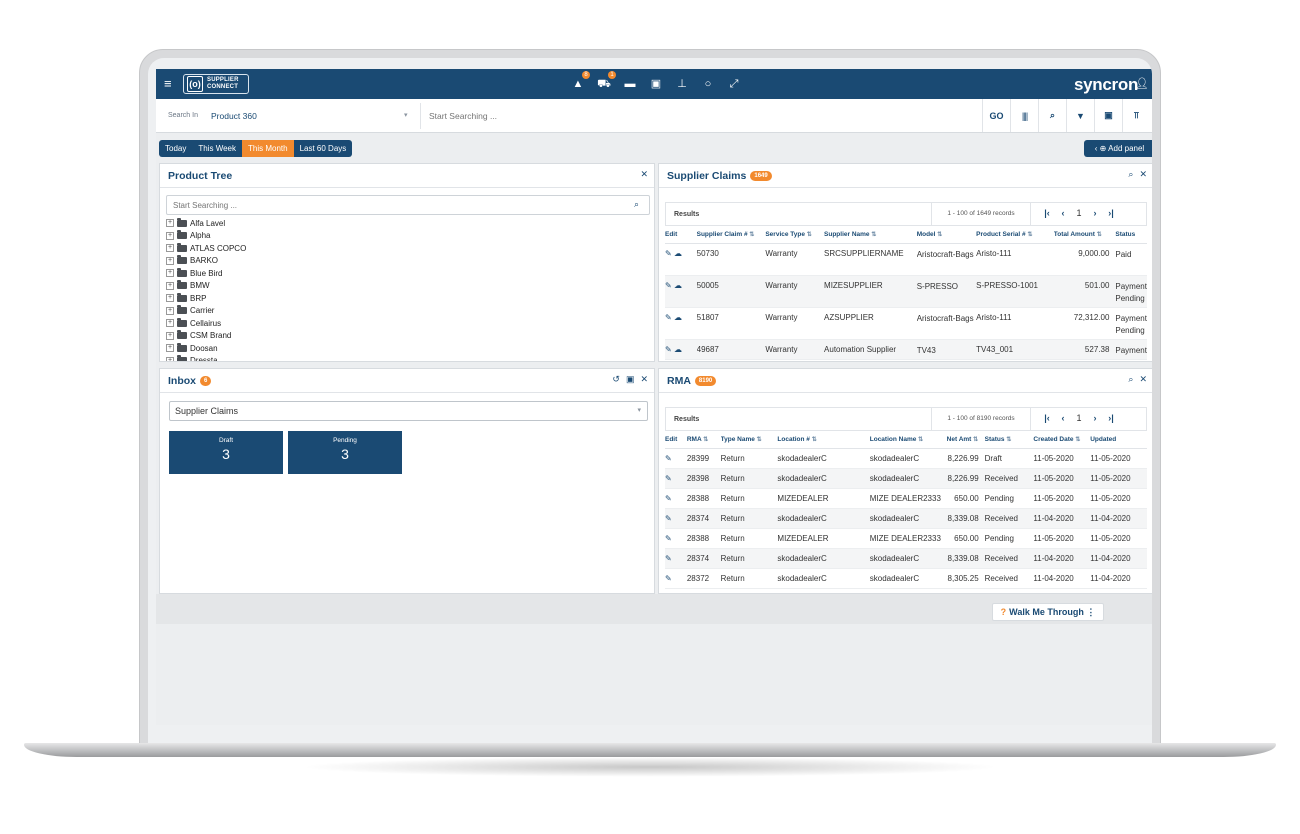 The image size is (1300, 834). What do you see at coordinates (406, 311) in the screenshot?
I see `tree-item: + Carrier` at bounding box center [406, 311].